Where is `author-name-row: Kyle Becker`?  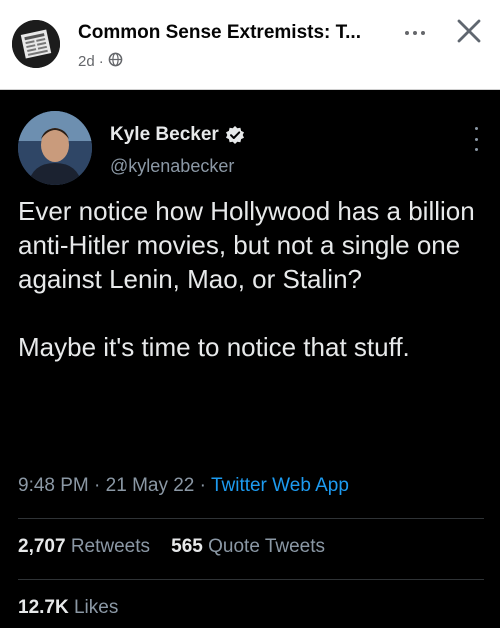
author-name-row: Kyle Becker is located at coordinates (177, 135).